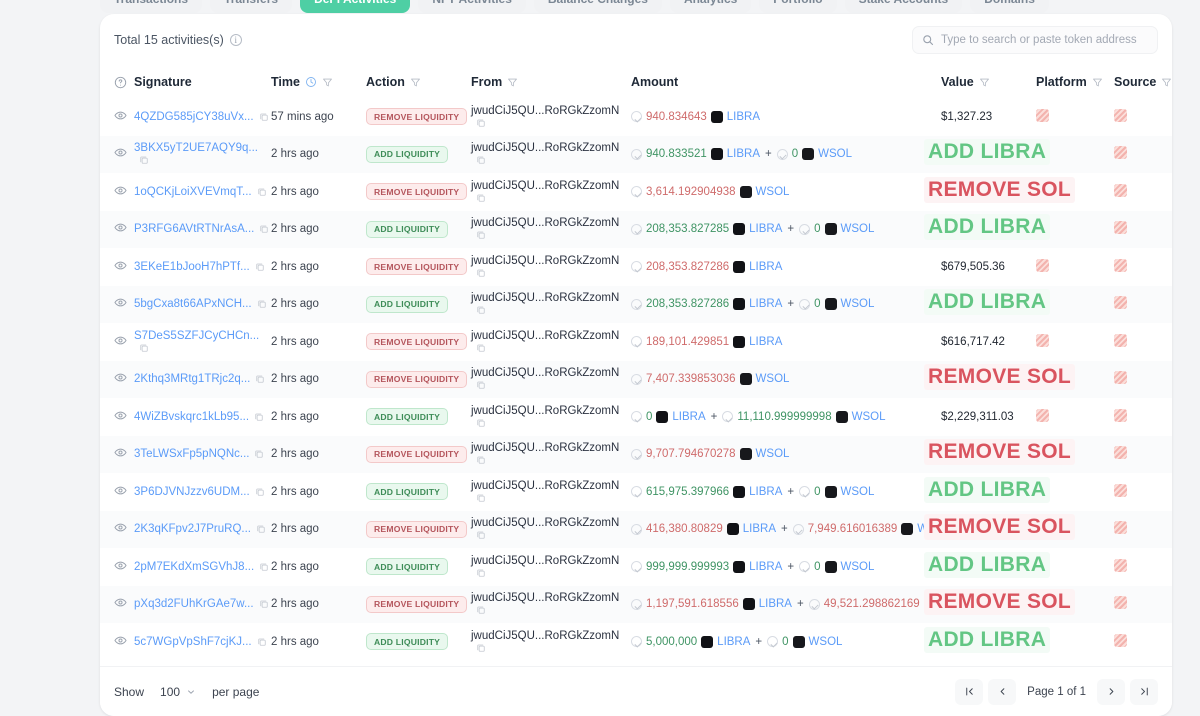 The height and width of the screenshot is (716, 1200). I want to click on first-page-icon, so click(969, 691).